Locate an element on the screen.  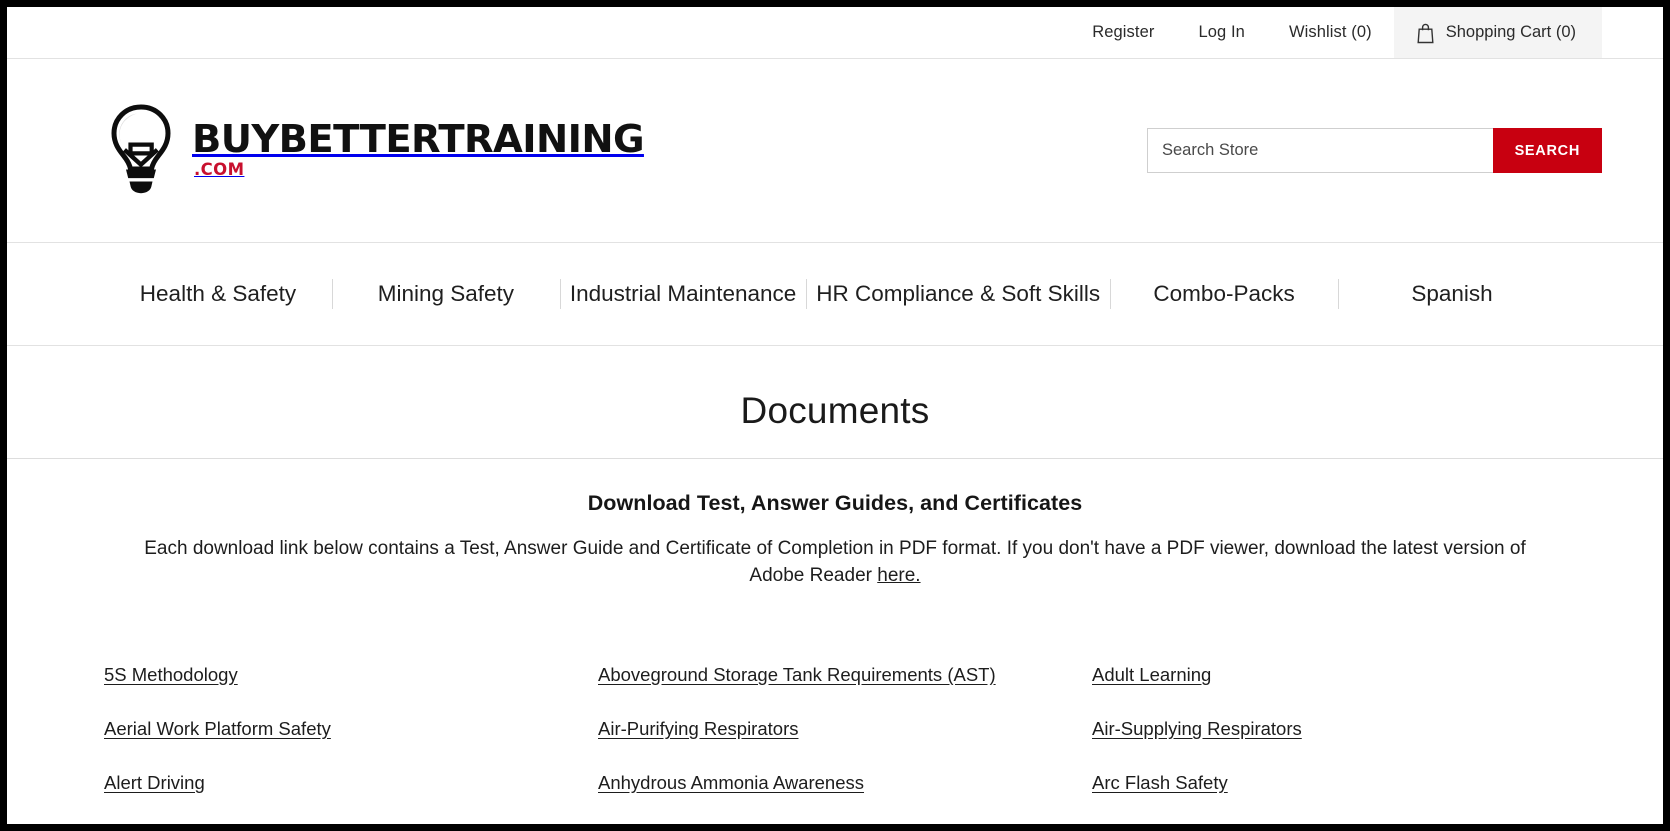
wishlist-link: Wishlist (0) is located at coordinates (1330, 32).